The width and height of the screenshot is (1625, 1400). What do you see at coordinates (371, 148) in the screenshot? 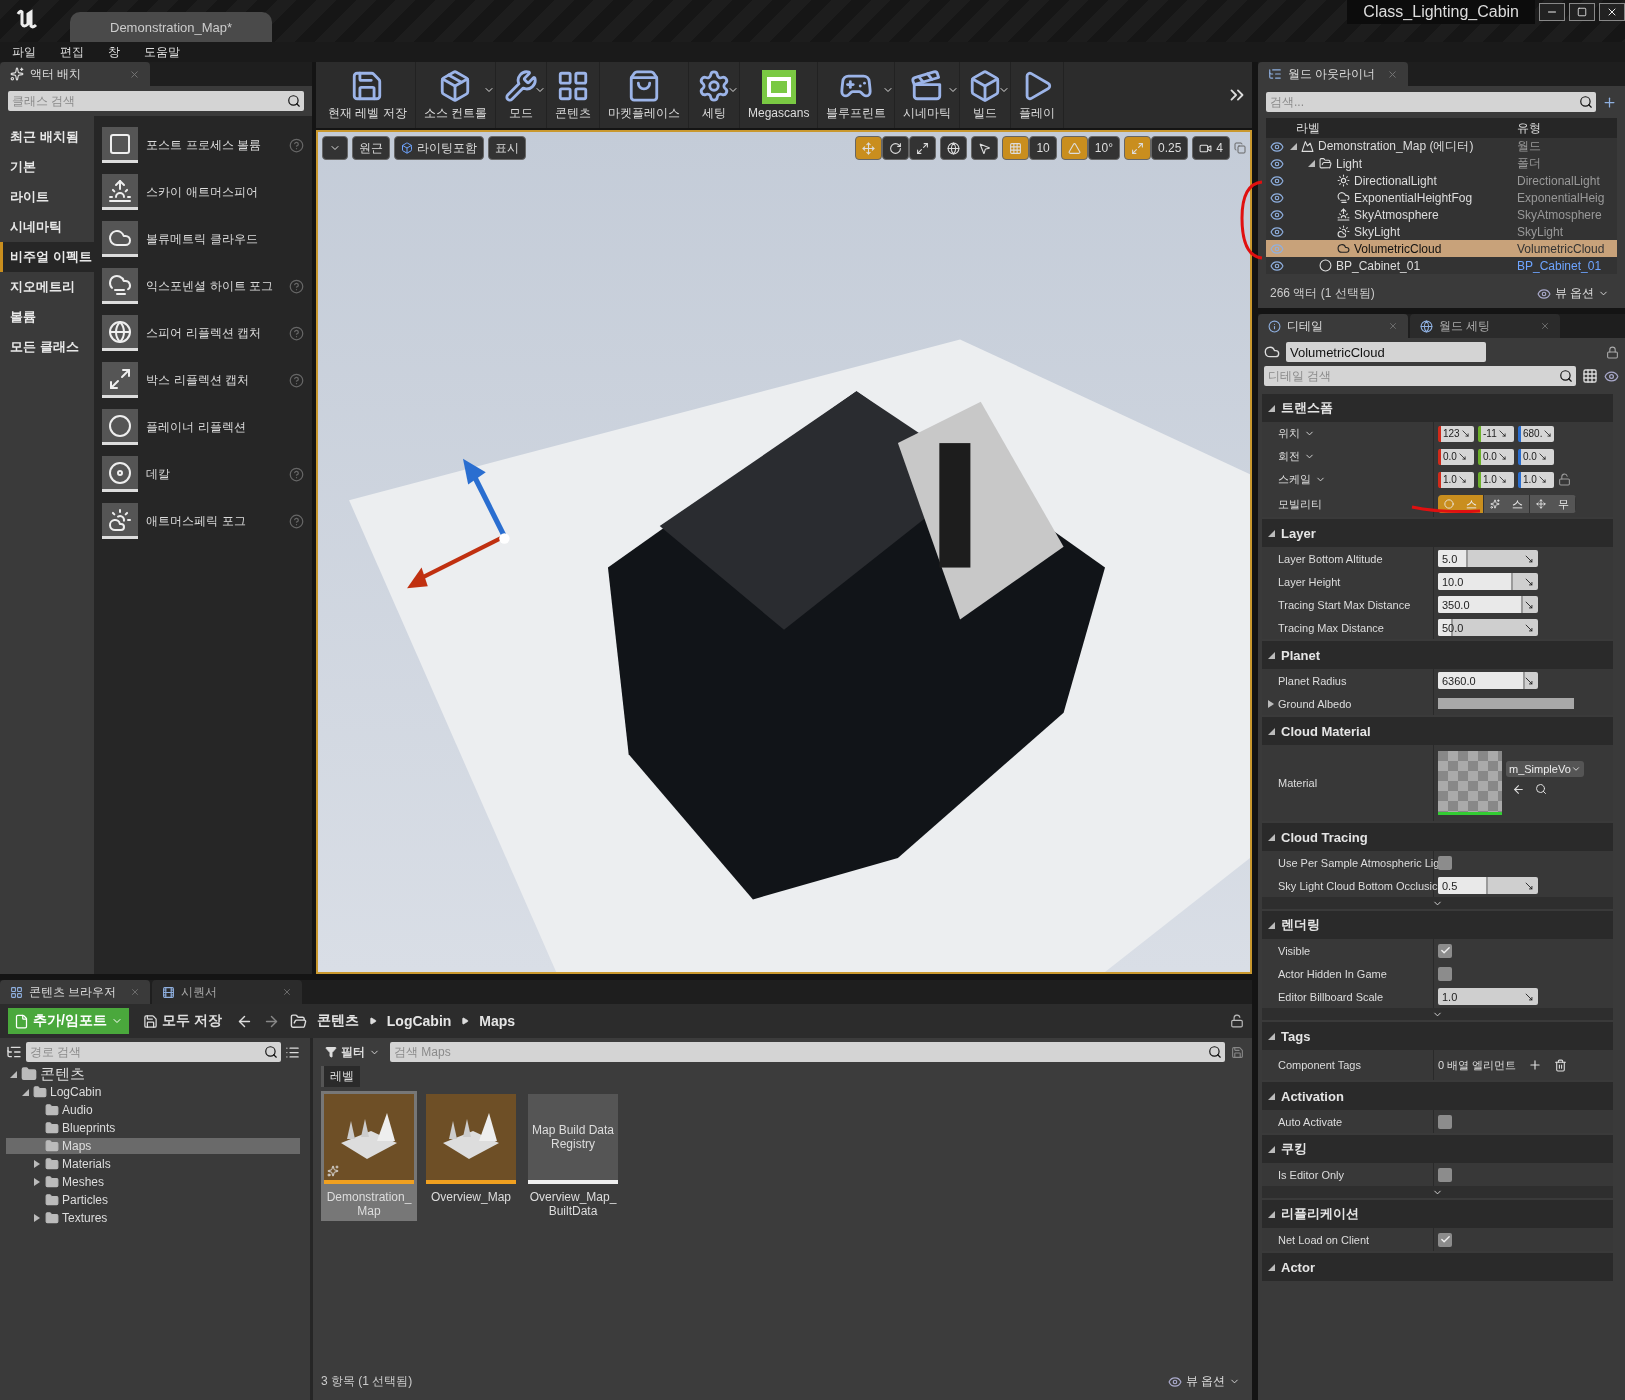
I see `viewport-button: 원근` at bounding box center [371, 148].